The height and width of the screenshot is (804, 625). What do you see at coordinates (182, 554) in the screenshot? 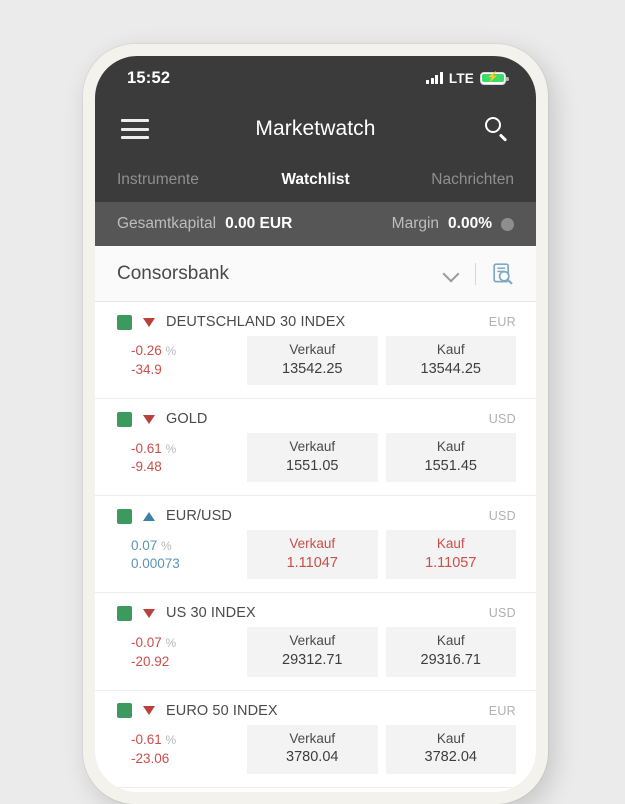
I see `instrument-change: 0.07 % 0.00073` at bounding box center [182, 554].